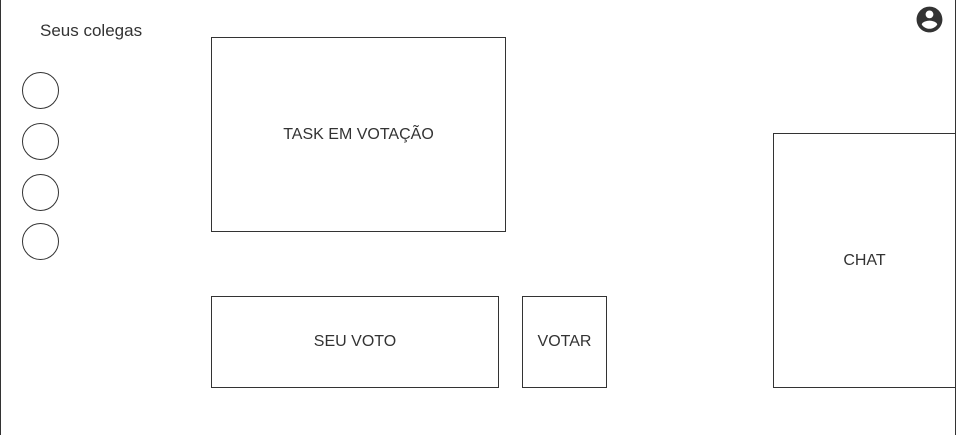 Image resolution: width=958 pixels, height=435 pixels. I want to click on vote-button-label: VOTAR, so click(564, 341).